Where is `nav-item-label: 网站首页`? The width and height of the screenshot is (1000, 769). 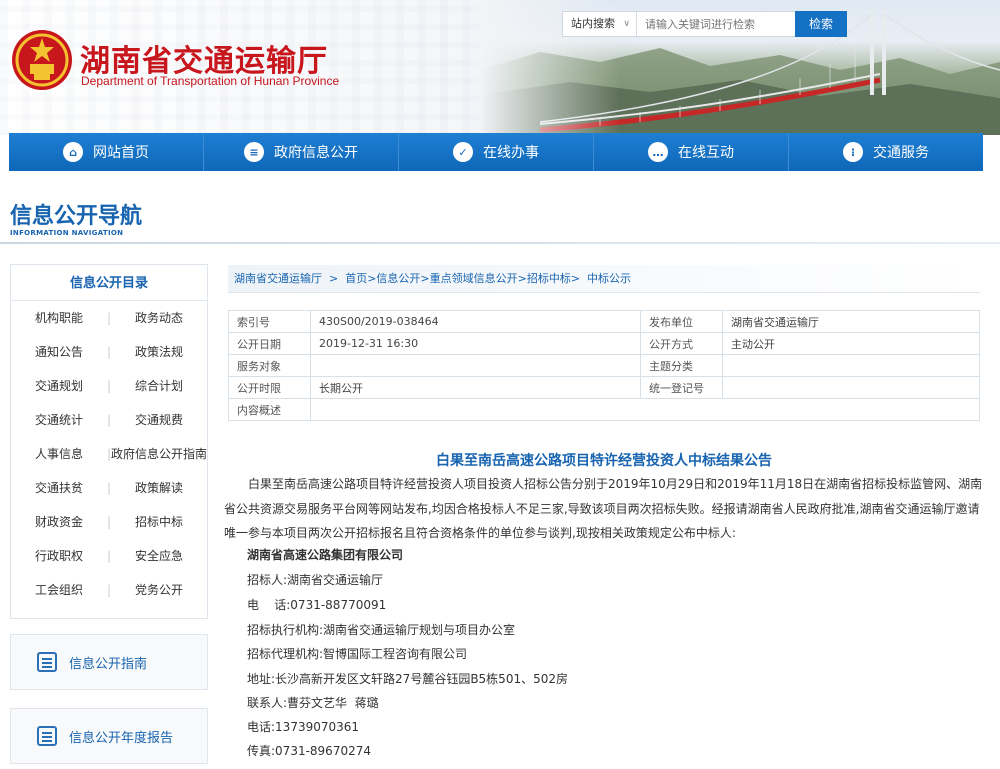
nav-item-label: 网站首页 is located at coordinates (121, 153).